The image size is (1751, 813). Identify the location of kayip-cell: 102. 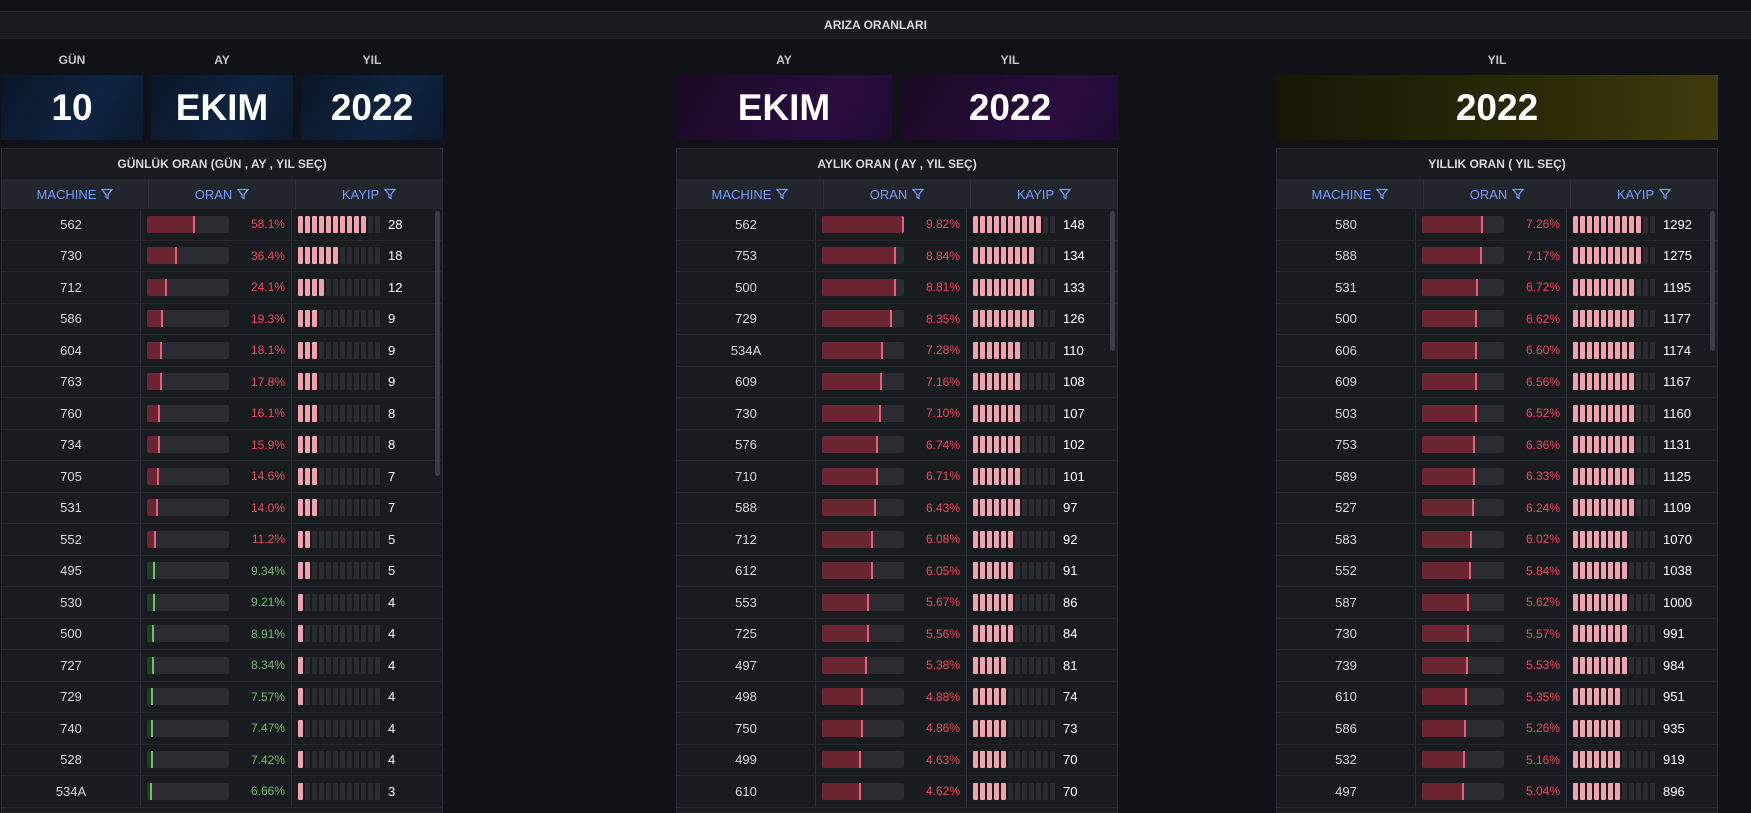
(1041, 444).